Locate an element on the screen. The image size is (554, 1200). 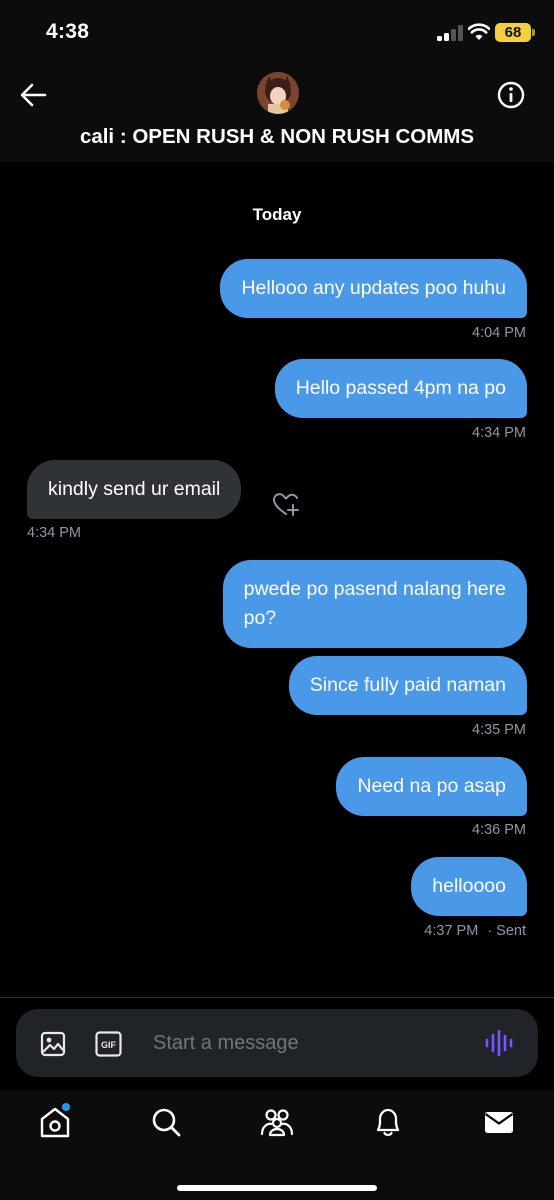
image-icon is located at coordinates (53, 1044).